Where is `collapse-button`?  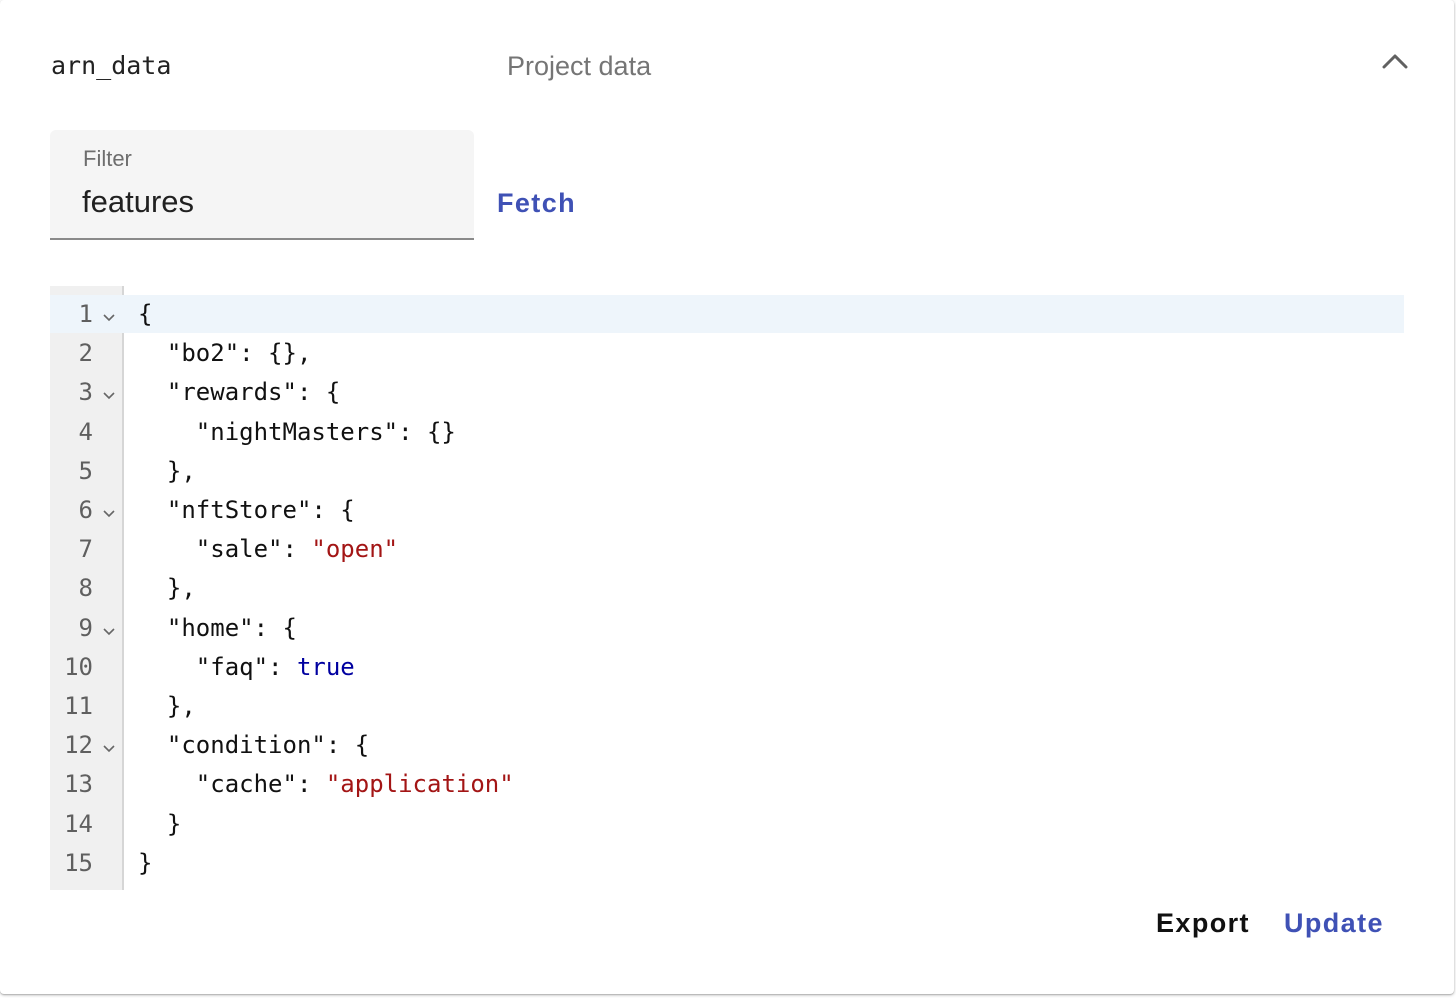 collapse-button is located at coordinates (1395, 61).